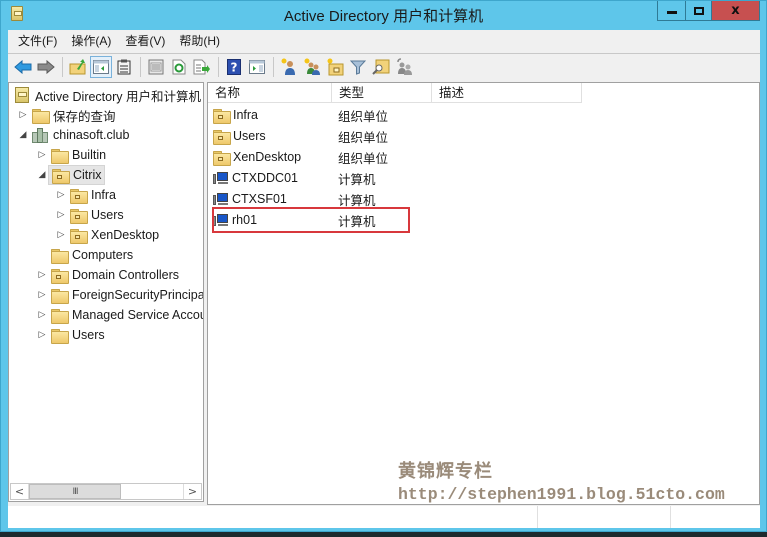  What do you see at coordinates (91, 41) in the screenshot?
I see `menu-action: 操作(A)` at bounding box center [91, 41].